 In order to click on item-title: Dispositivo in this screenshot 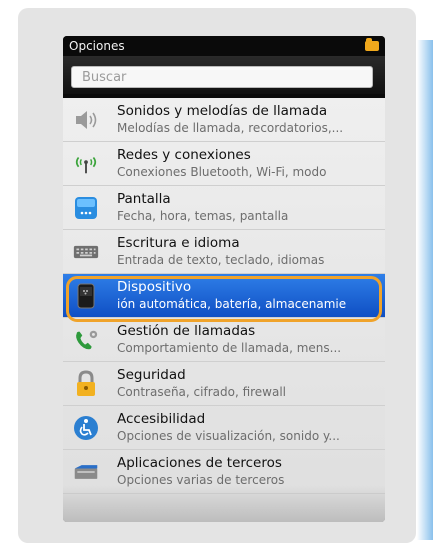, I will do `click(154, 287)`.